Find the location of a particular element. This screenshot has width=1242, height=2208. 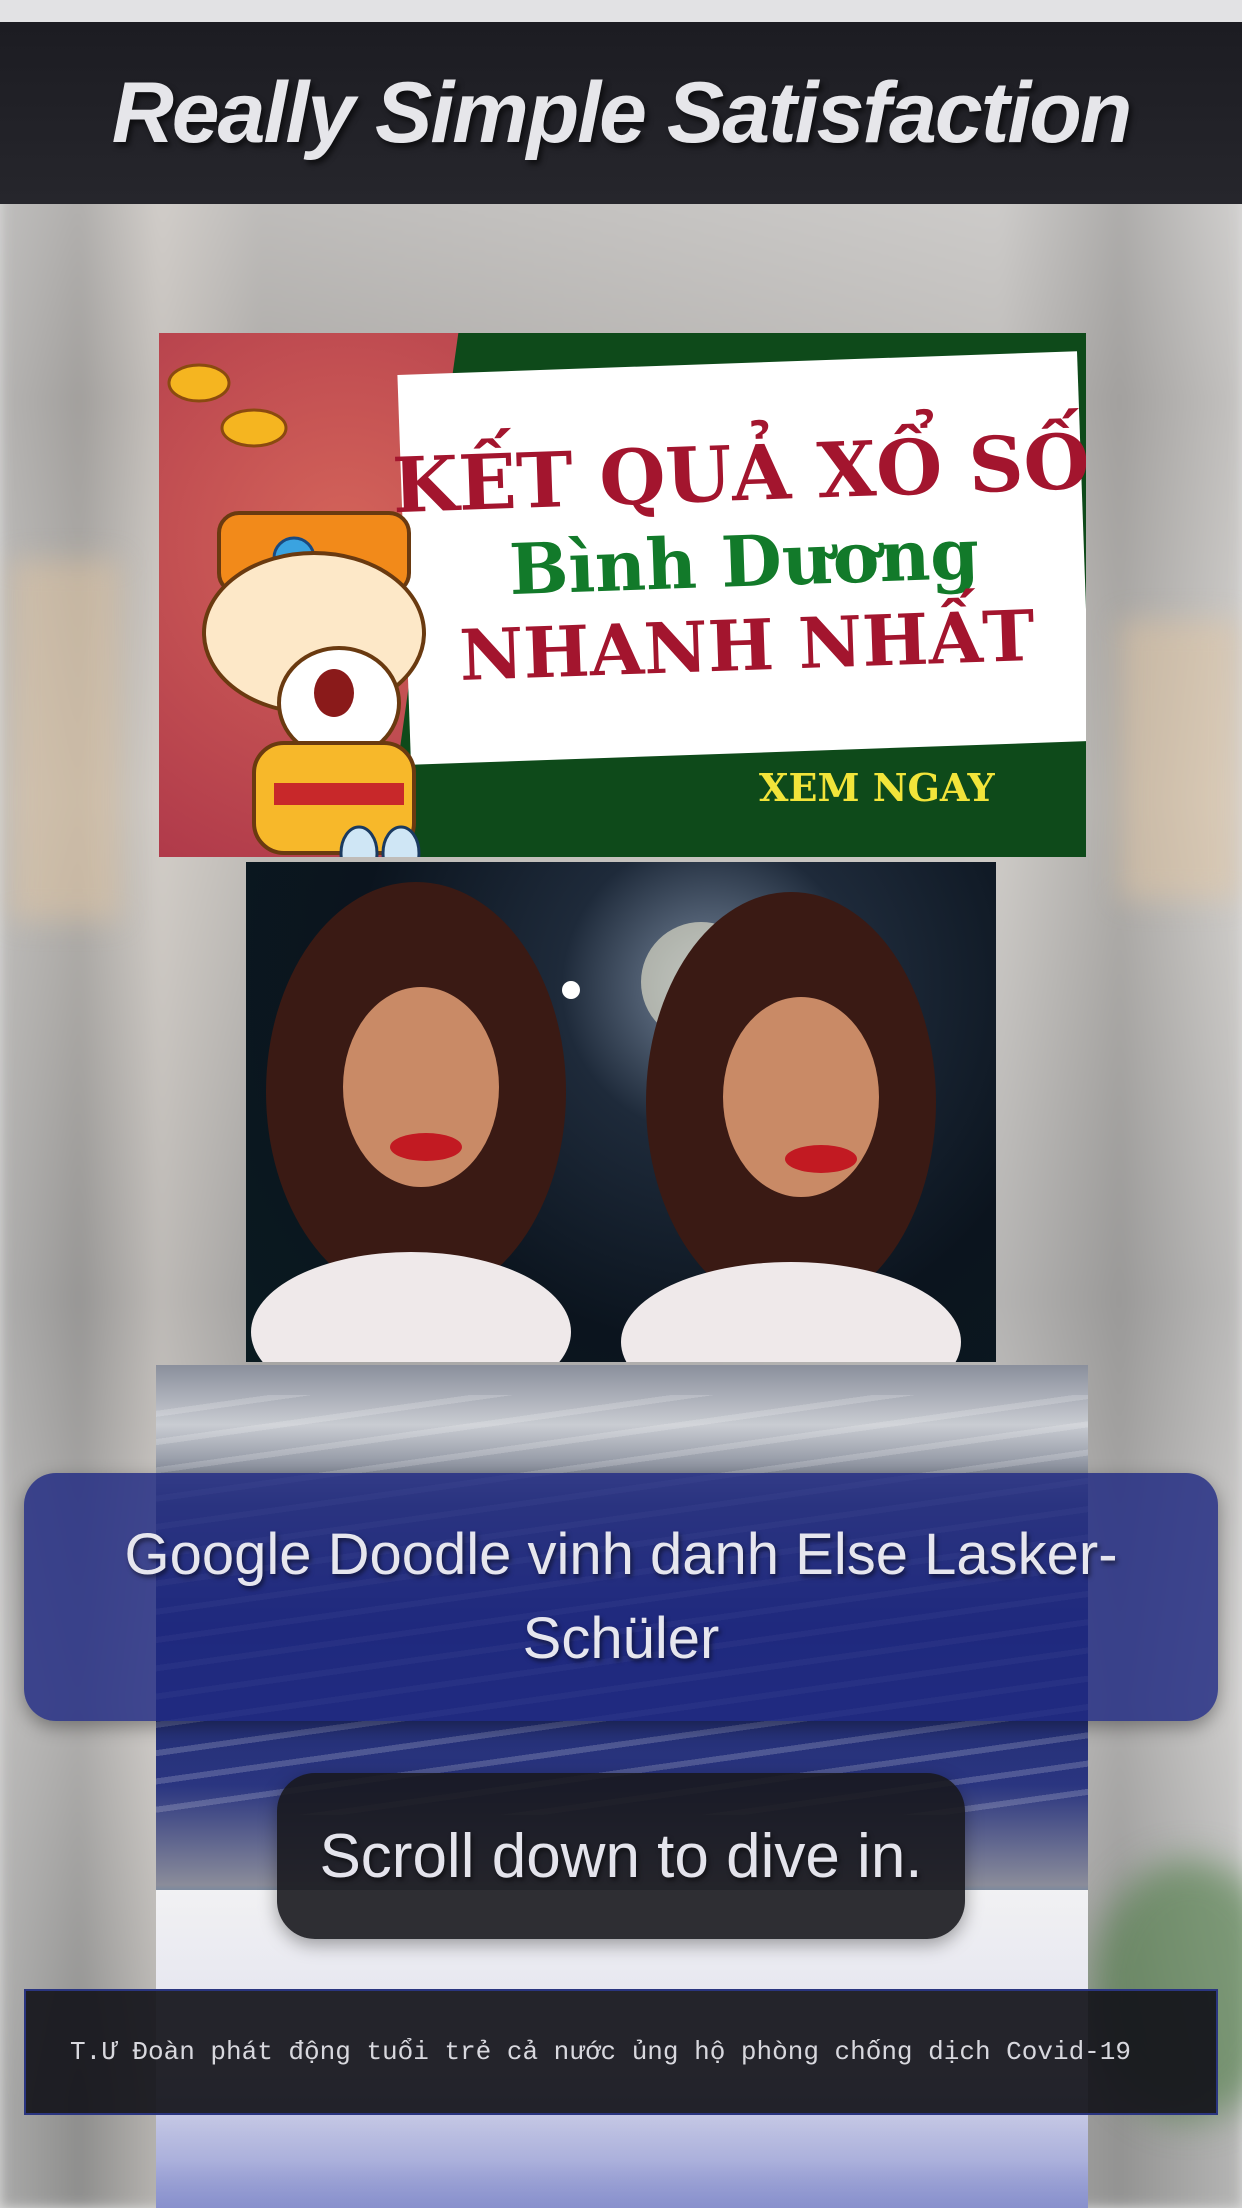

photo-contestants-illustration is located at coordinates (606, 1122).